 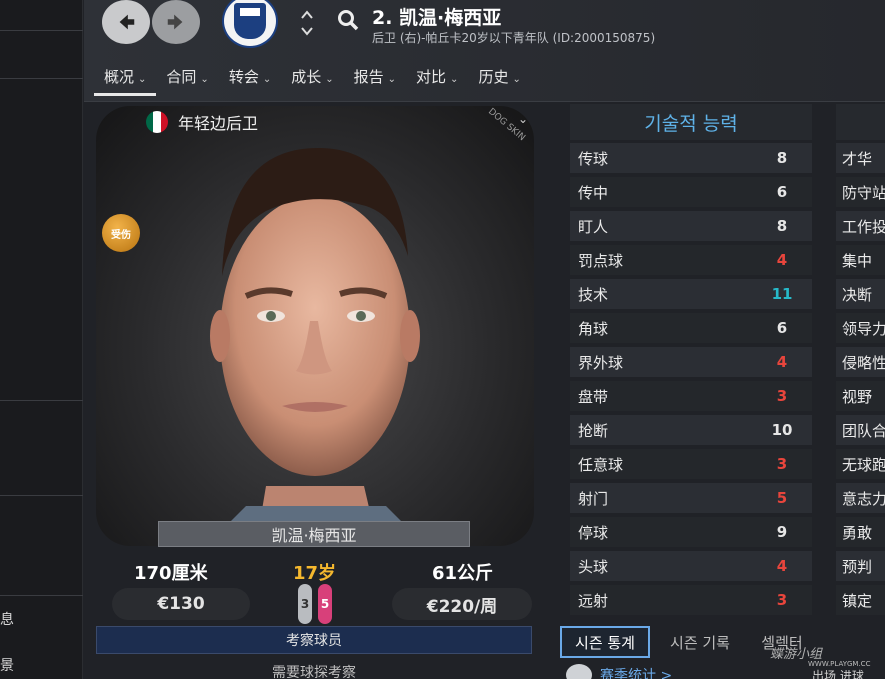 What do you see at coordinates (782, 294) in the screenshot?
I see `attribute-value: 11` at bounding box center [782, 294].